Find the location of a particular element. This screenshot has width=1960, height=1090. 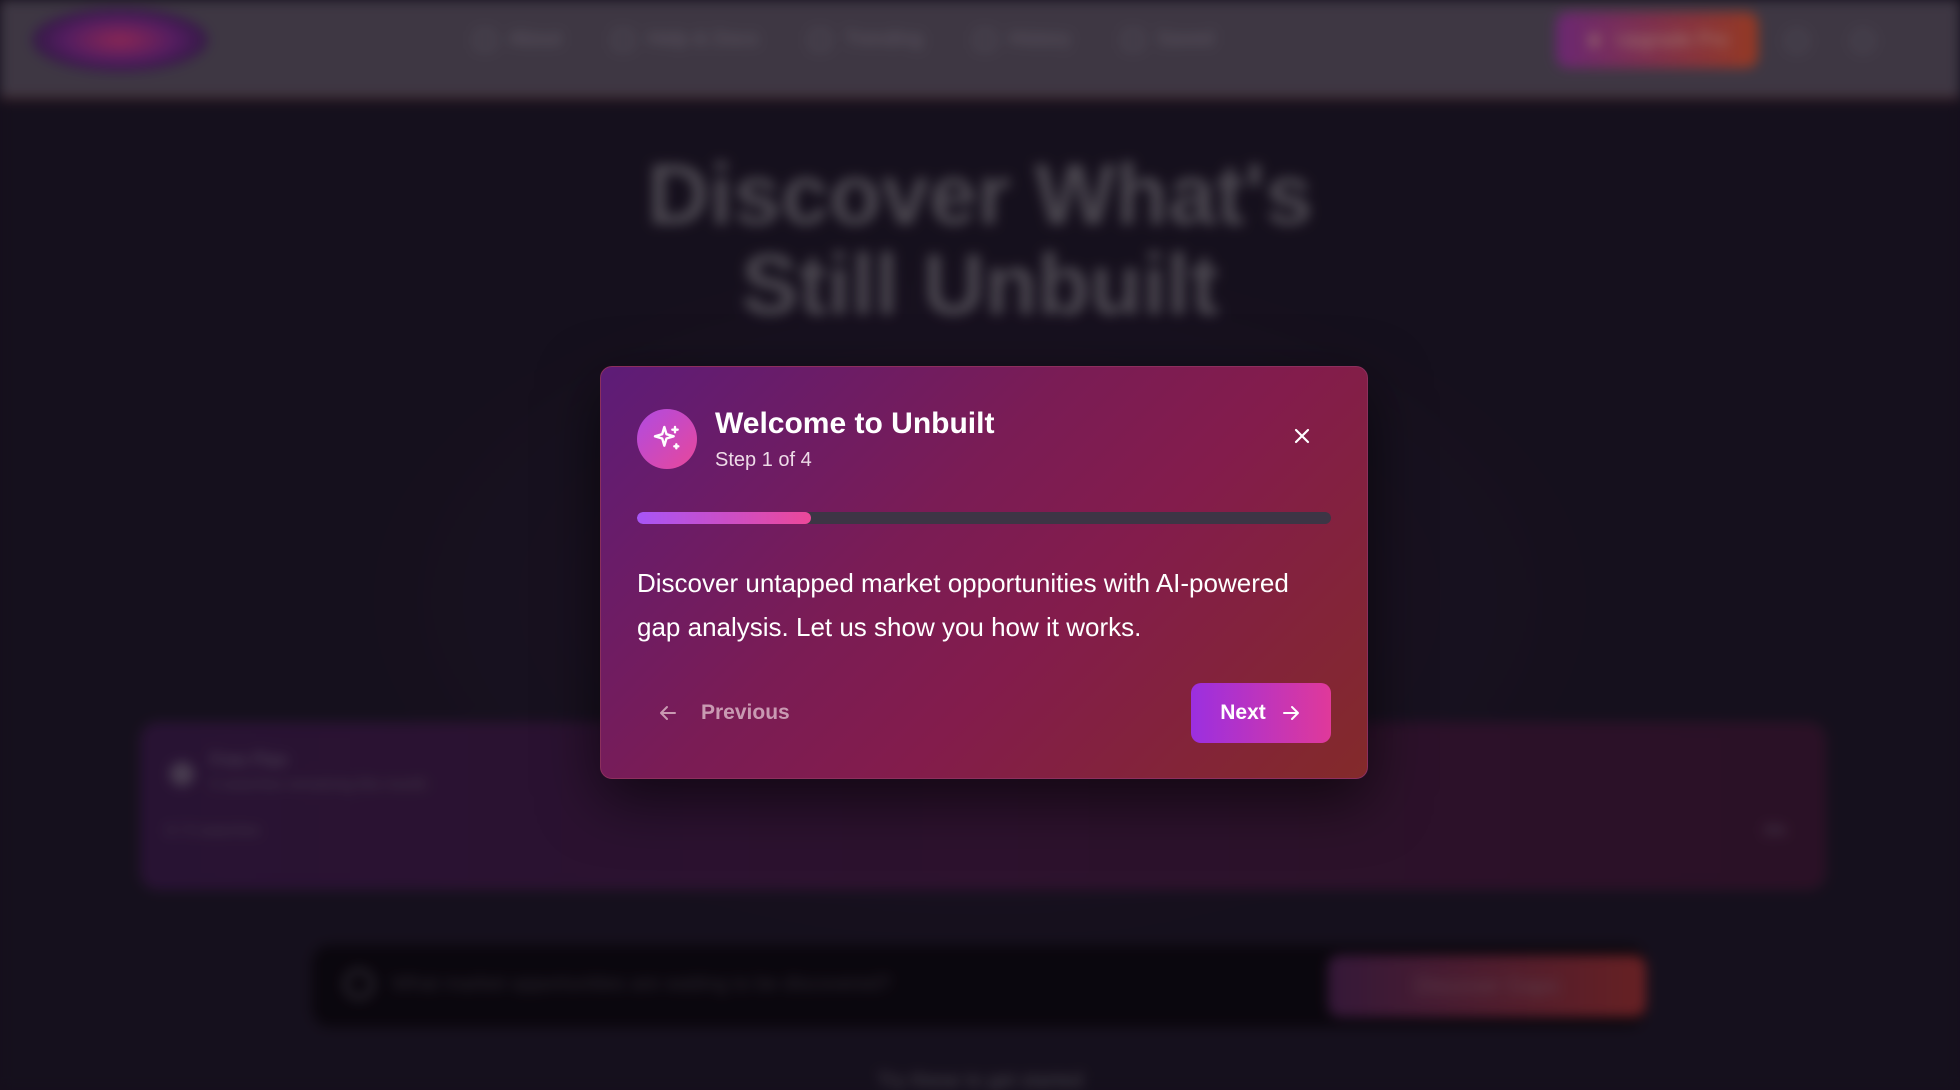

tour-progress-fill is located at coordinates (724, 518).